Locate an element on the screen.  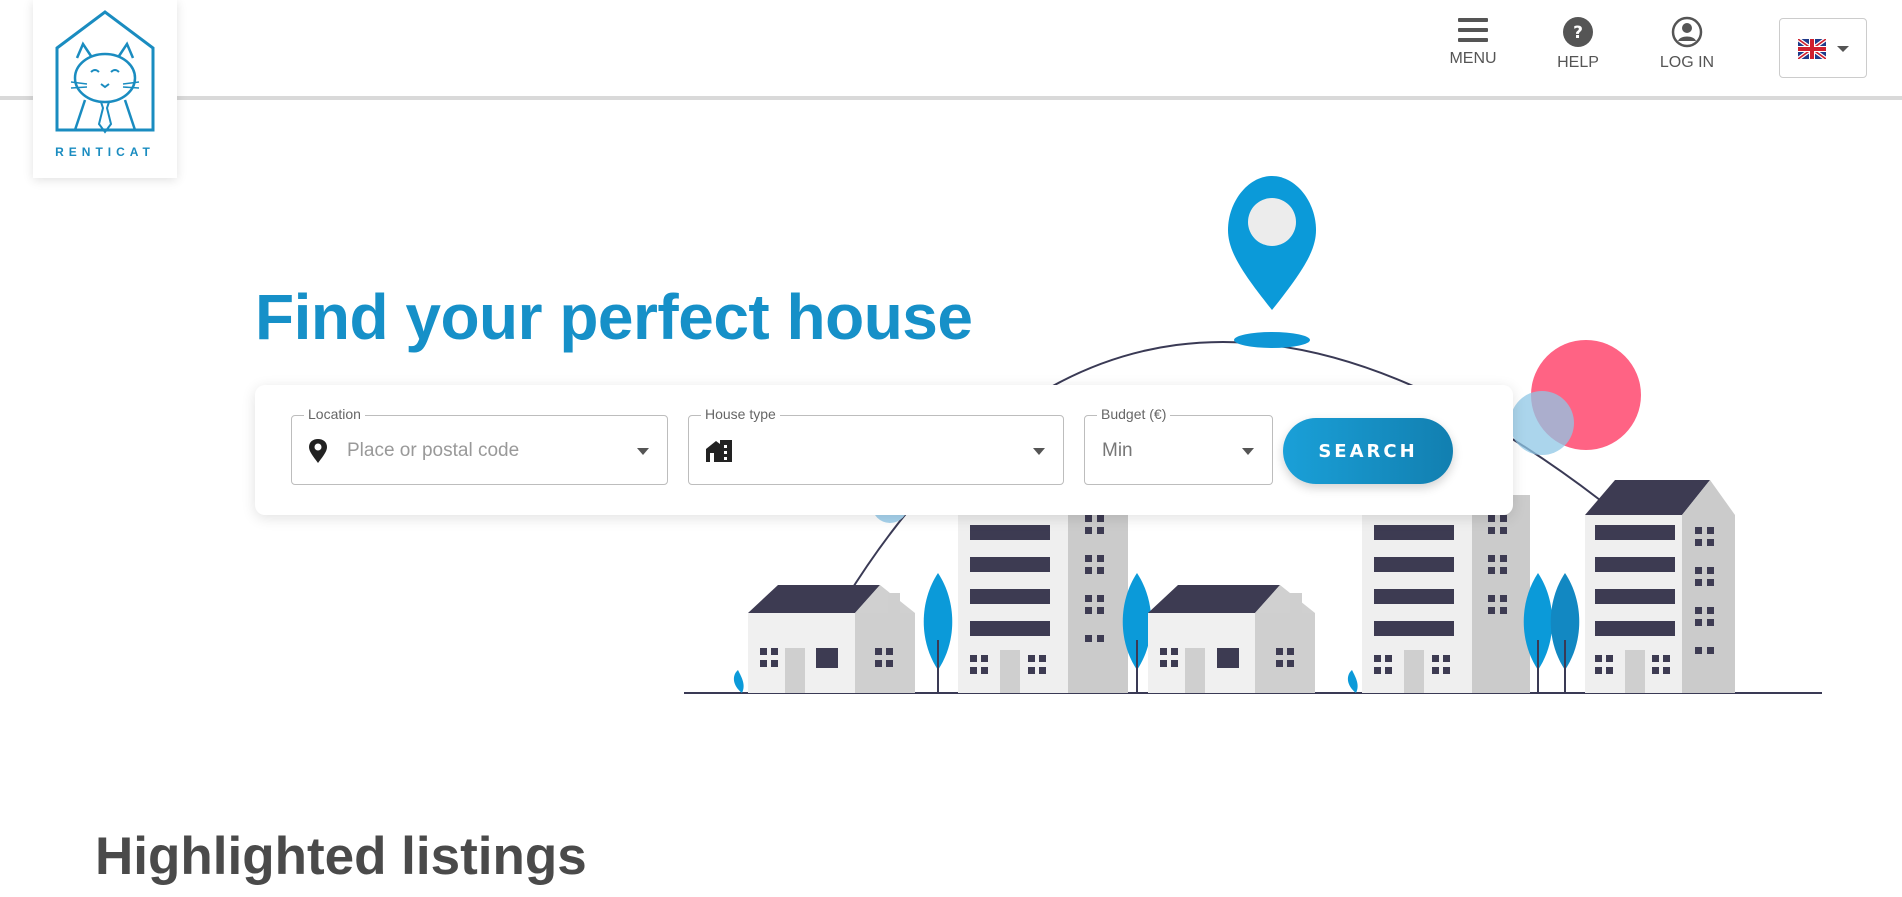
menu-button: MENU is located at coordinates (1473, 42).